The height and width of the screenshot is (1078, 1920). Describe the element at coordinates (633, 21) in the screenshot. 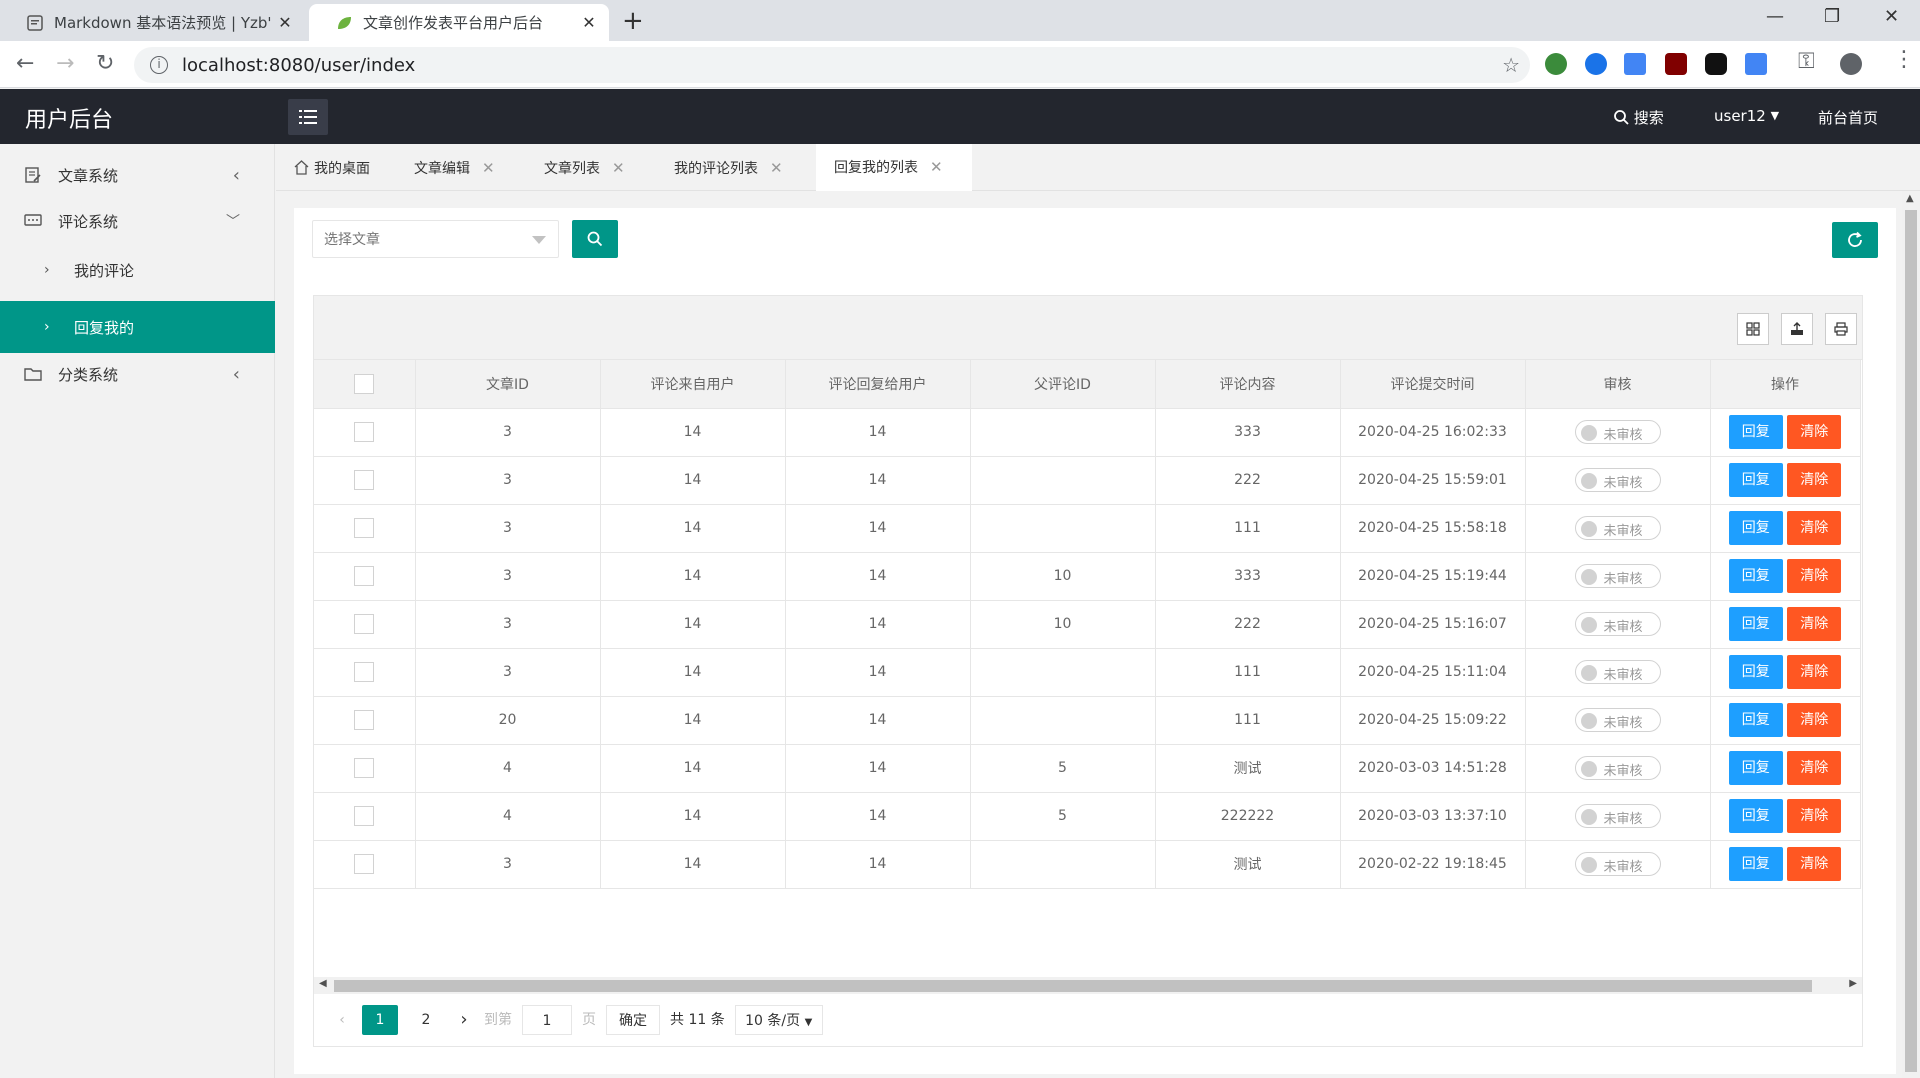

I see `new-tab-icon: +` at that location.